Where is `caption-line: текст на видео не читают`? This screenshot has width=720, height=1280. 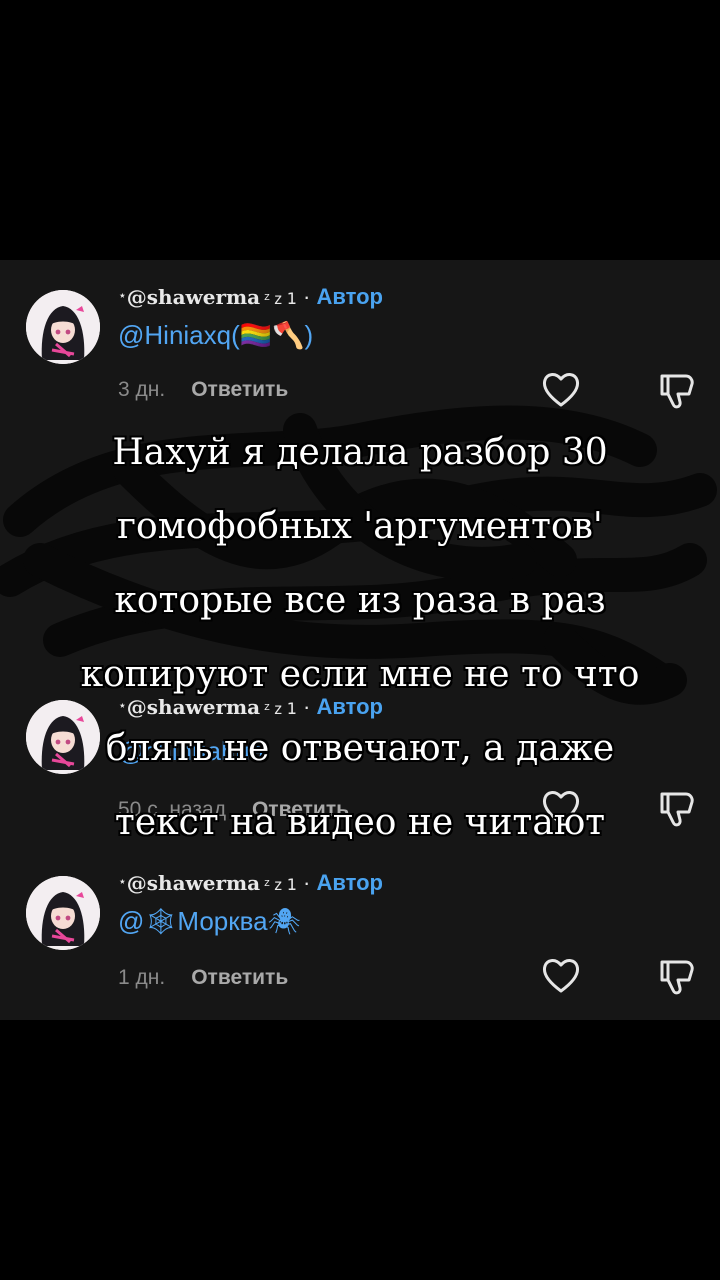 caption-line: текст на видео не читают is located at coordinates (360, 822).